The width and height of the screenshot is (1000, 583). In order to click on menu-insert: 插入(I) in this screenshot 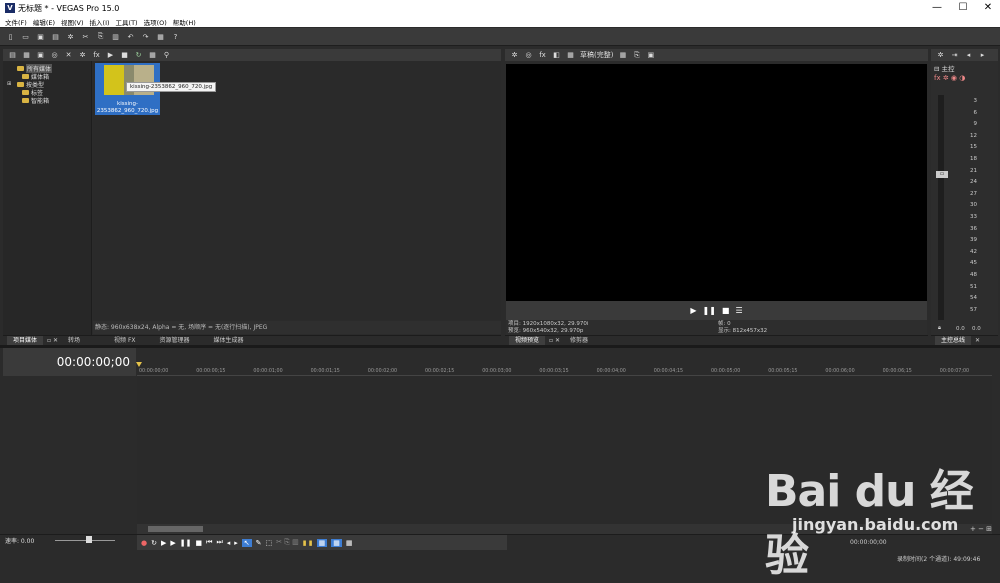, I will do `click(100, 22)`.